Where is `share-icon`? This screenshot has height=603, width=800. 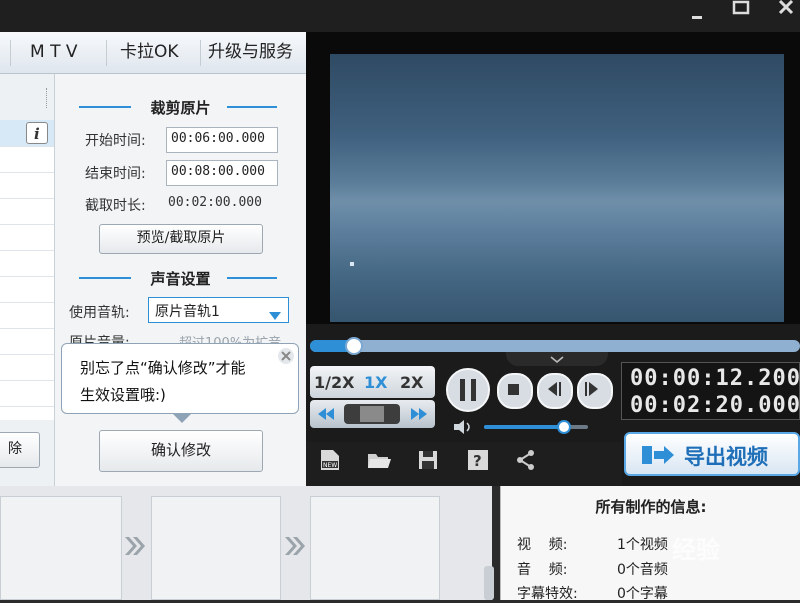
share-icon is located at coordinates (526, 460).